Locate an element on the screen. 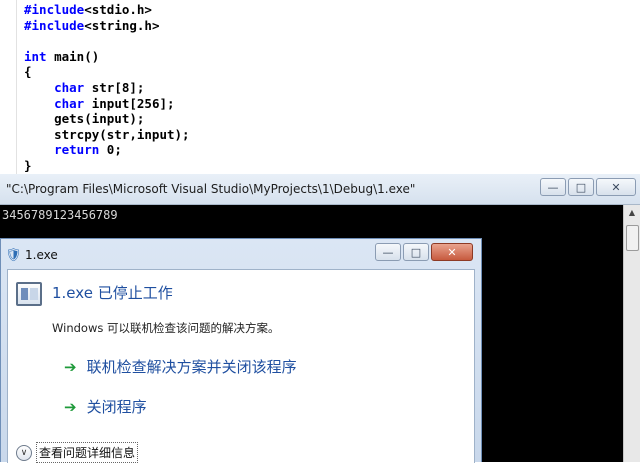  code-token: gets(input); is located at coordinates (84, 119).